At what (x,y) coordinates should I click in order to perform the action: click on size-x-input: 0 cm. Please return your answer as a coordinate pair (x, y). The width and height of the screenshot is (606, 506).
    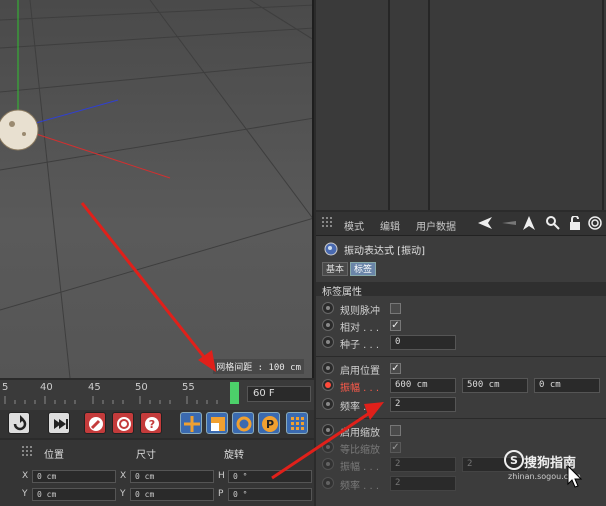
    Looking at the image, I should click on (172, 476).